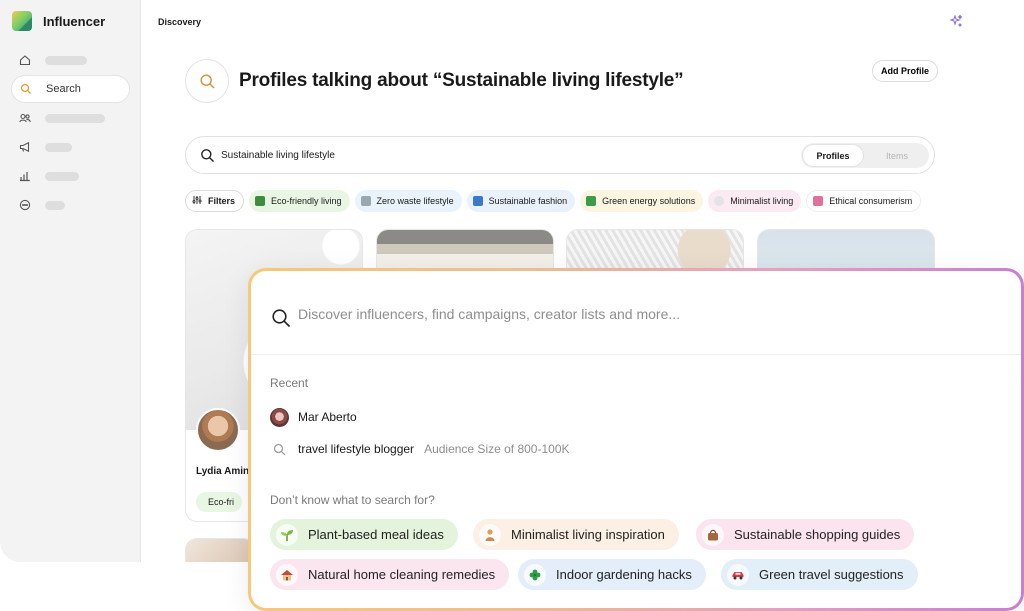 The width and height of the screenshot is (1024, 611). I want to click on profile-card, so click(220, 550).